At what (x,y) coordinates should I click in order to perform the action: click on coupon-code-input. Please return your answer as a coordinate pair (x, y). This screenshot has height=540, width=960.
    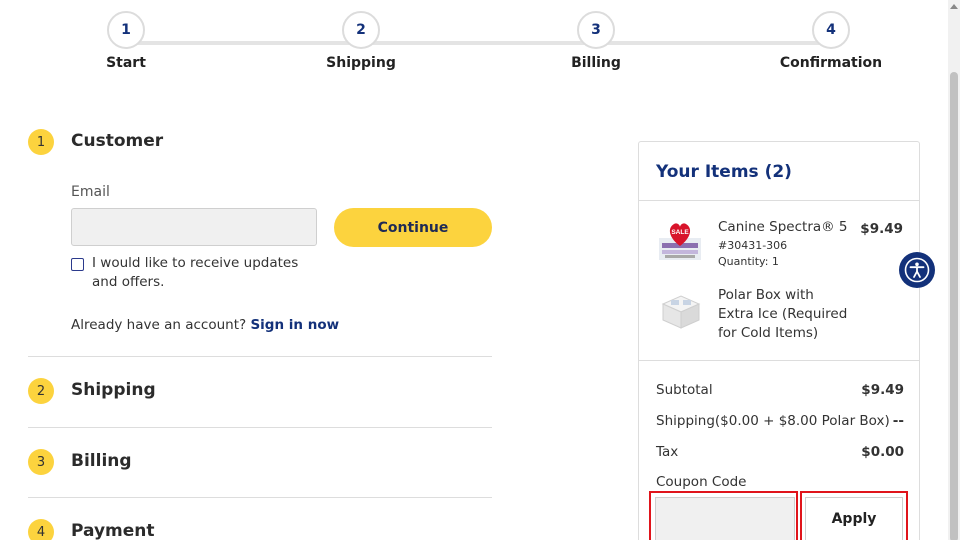
    Looking at the image, I should click on (725, 518).